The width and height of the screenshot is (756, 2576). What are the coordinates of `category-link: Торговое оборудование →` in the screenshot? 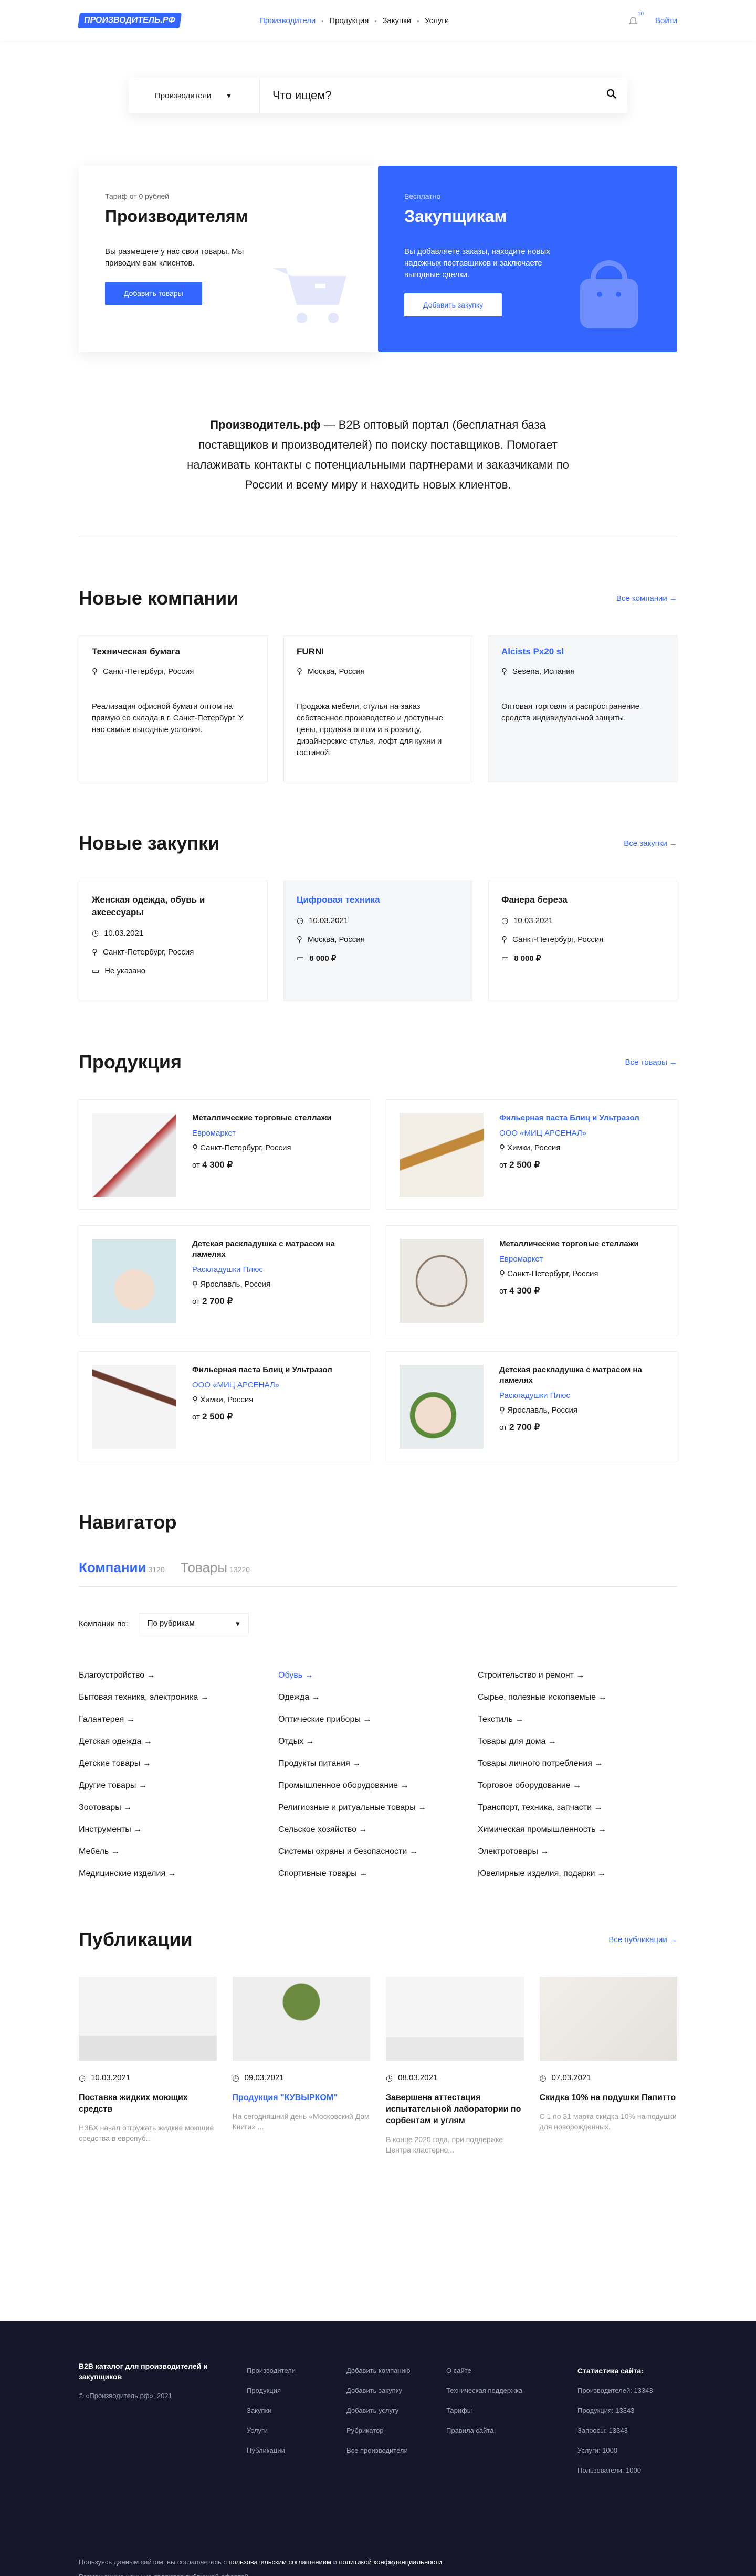 It's located at (577, 1785).